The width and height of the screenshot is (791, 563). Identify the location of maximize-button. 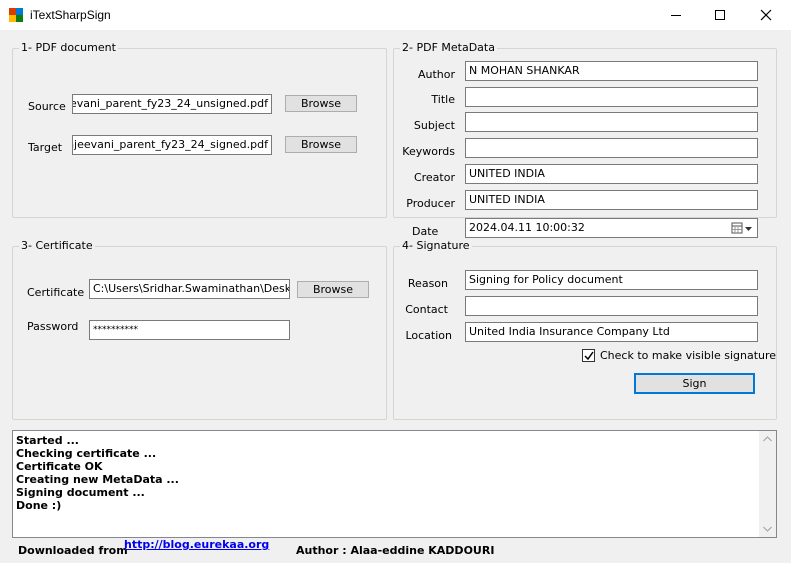
(720, 15).